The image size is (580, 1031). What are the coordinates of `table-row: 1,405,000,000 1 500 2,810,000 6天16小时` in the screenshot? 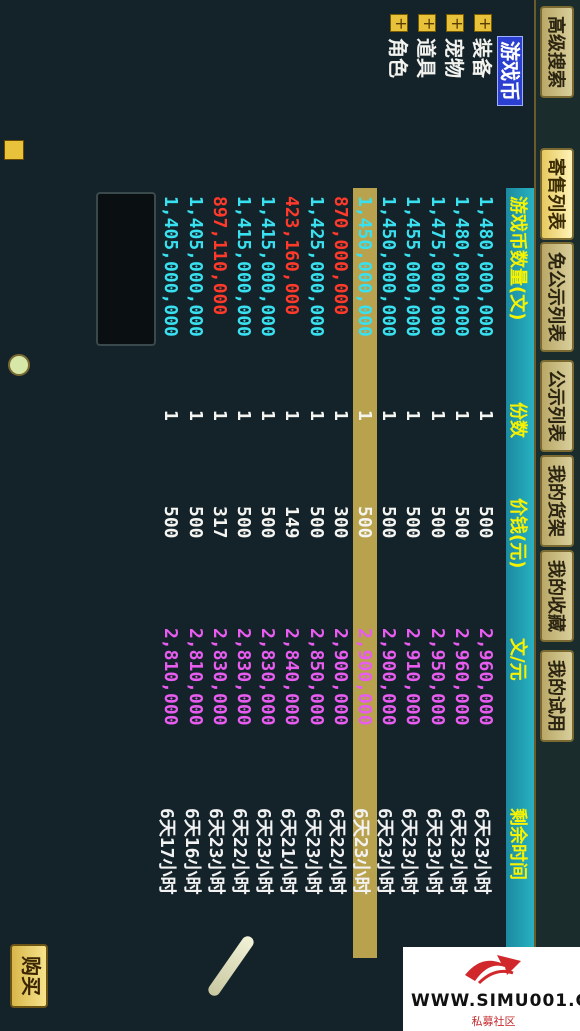 It's located at (194, 573).